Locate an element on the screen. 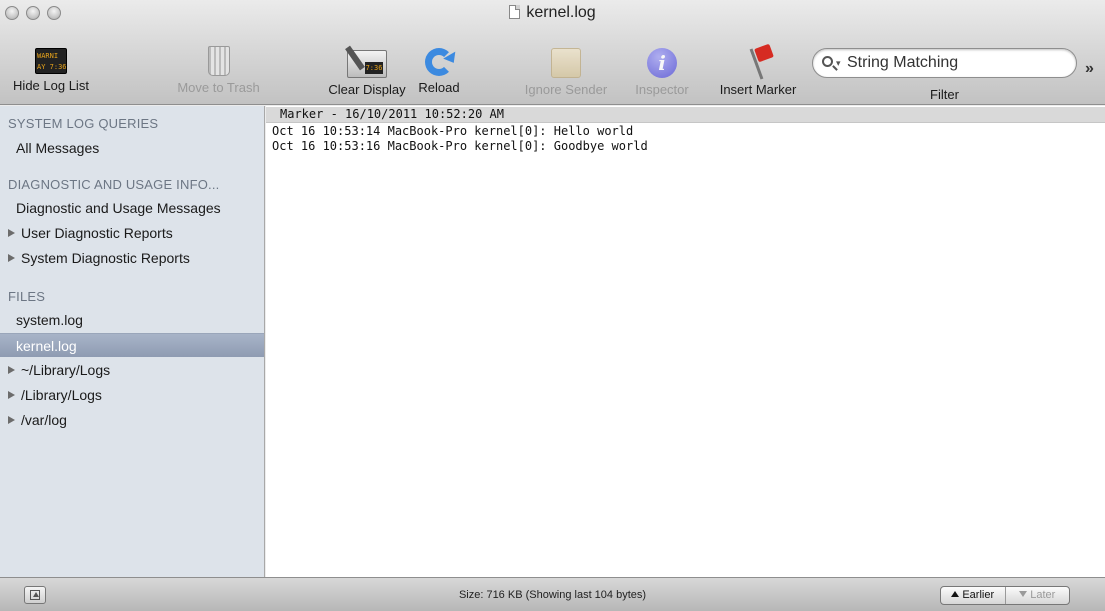  clear-display-button: 7:36 Clear Display is located at coordinates (367, 69).